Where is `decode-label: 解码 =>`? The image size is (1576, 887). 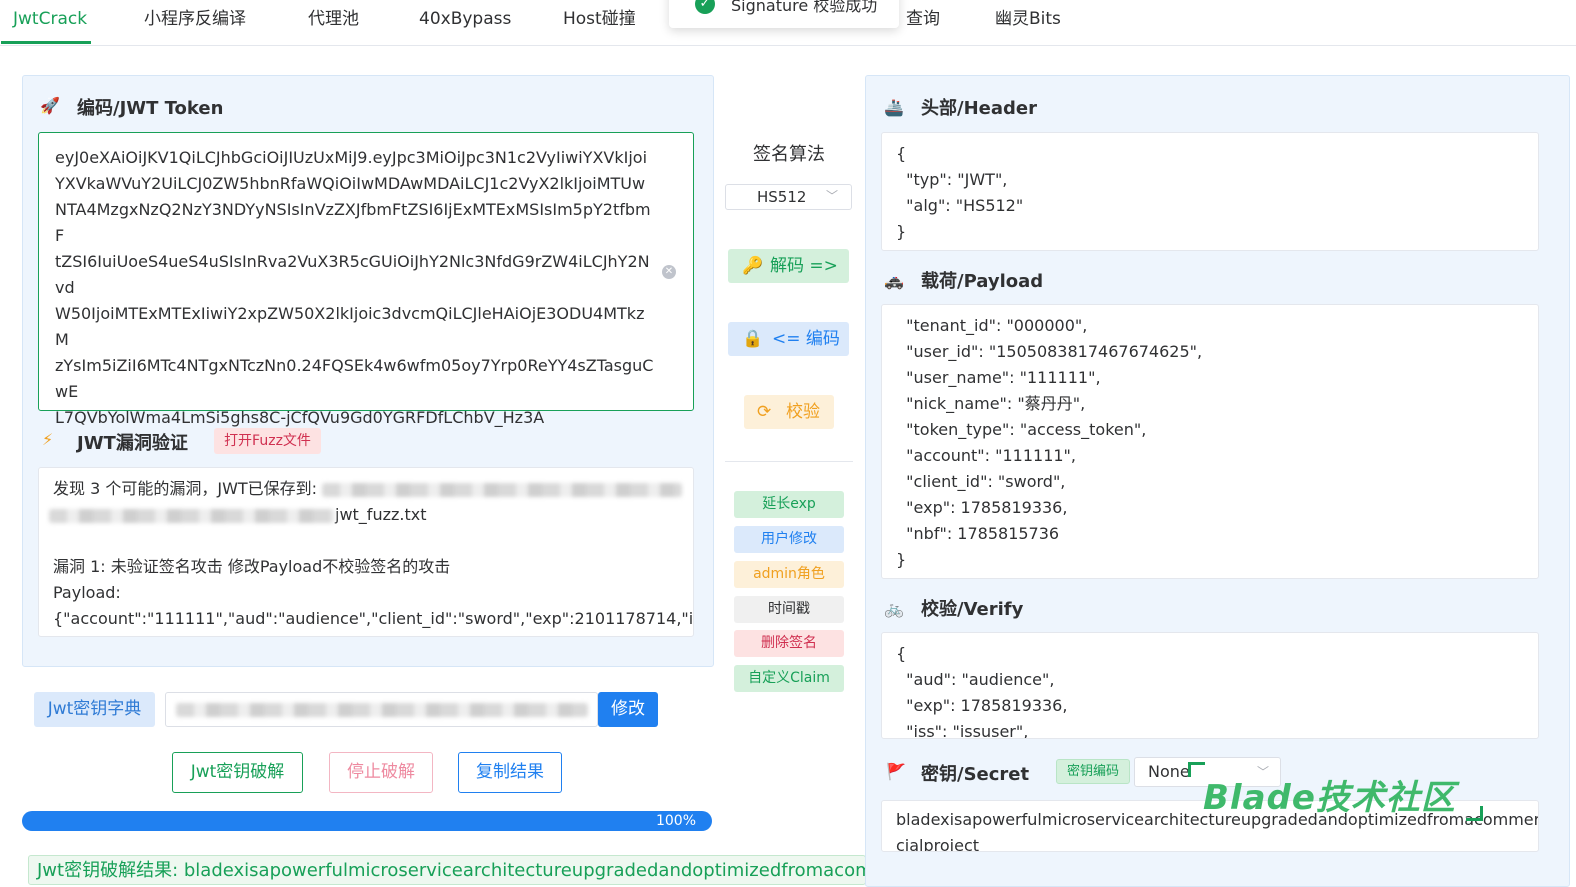 decode-label: 解码 => is located at coordinates (804, 266).